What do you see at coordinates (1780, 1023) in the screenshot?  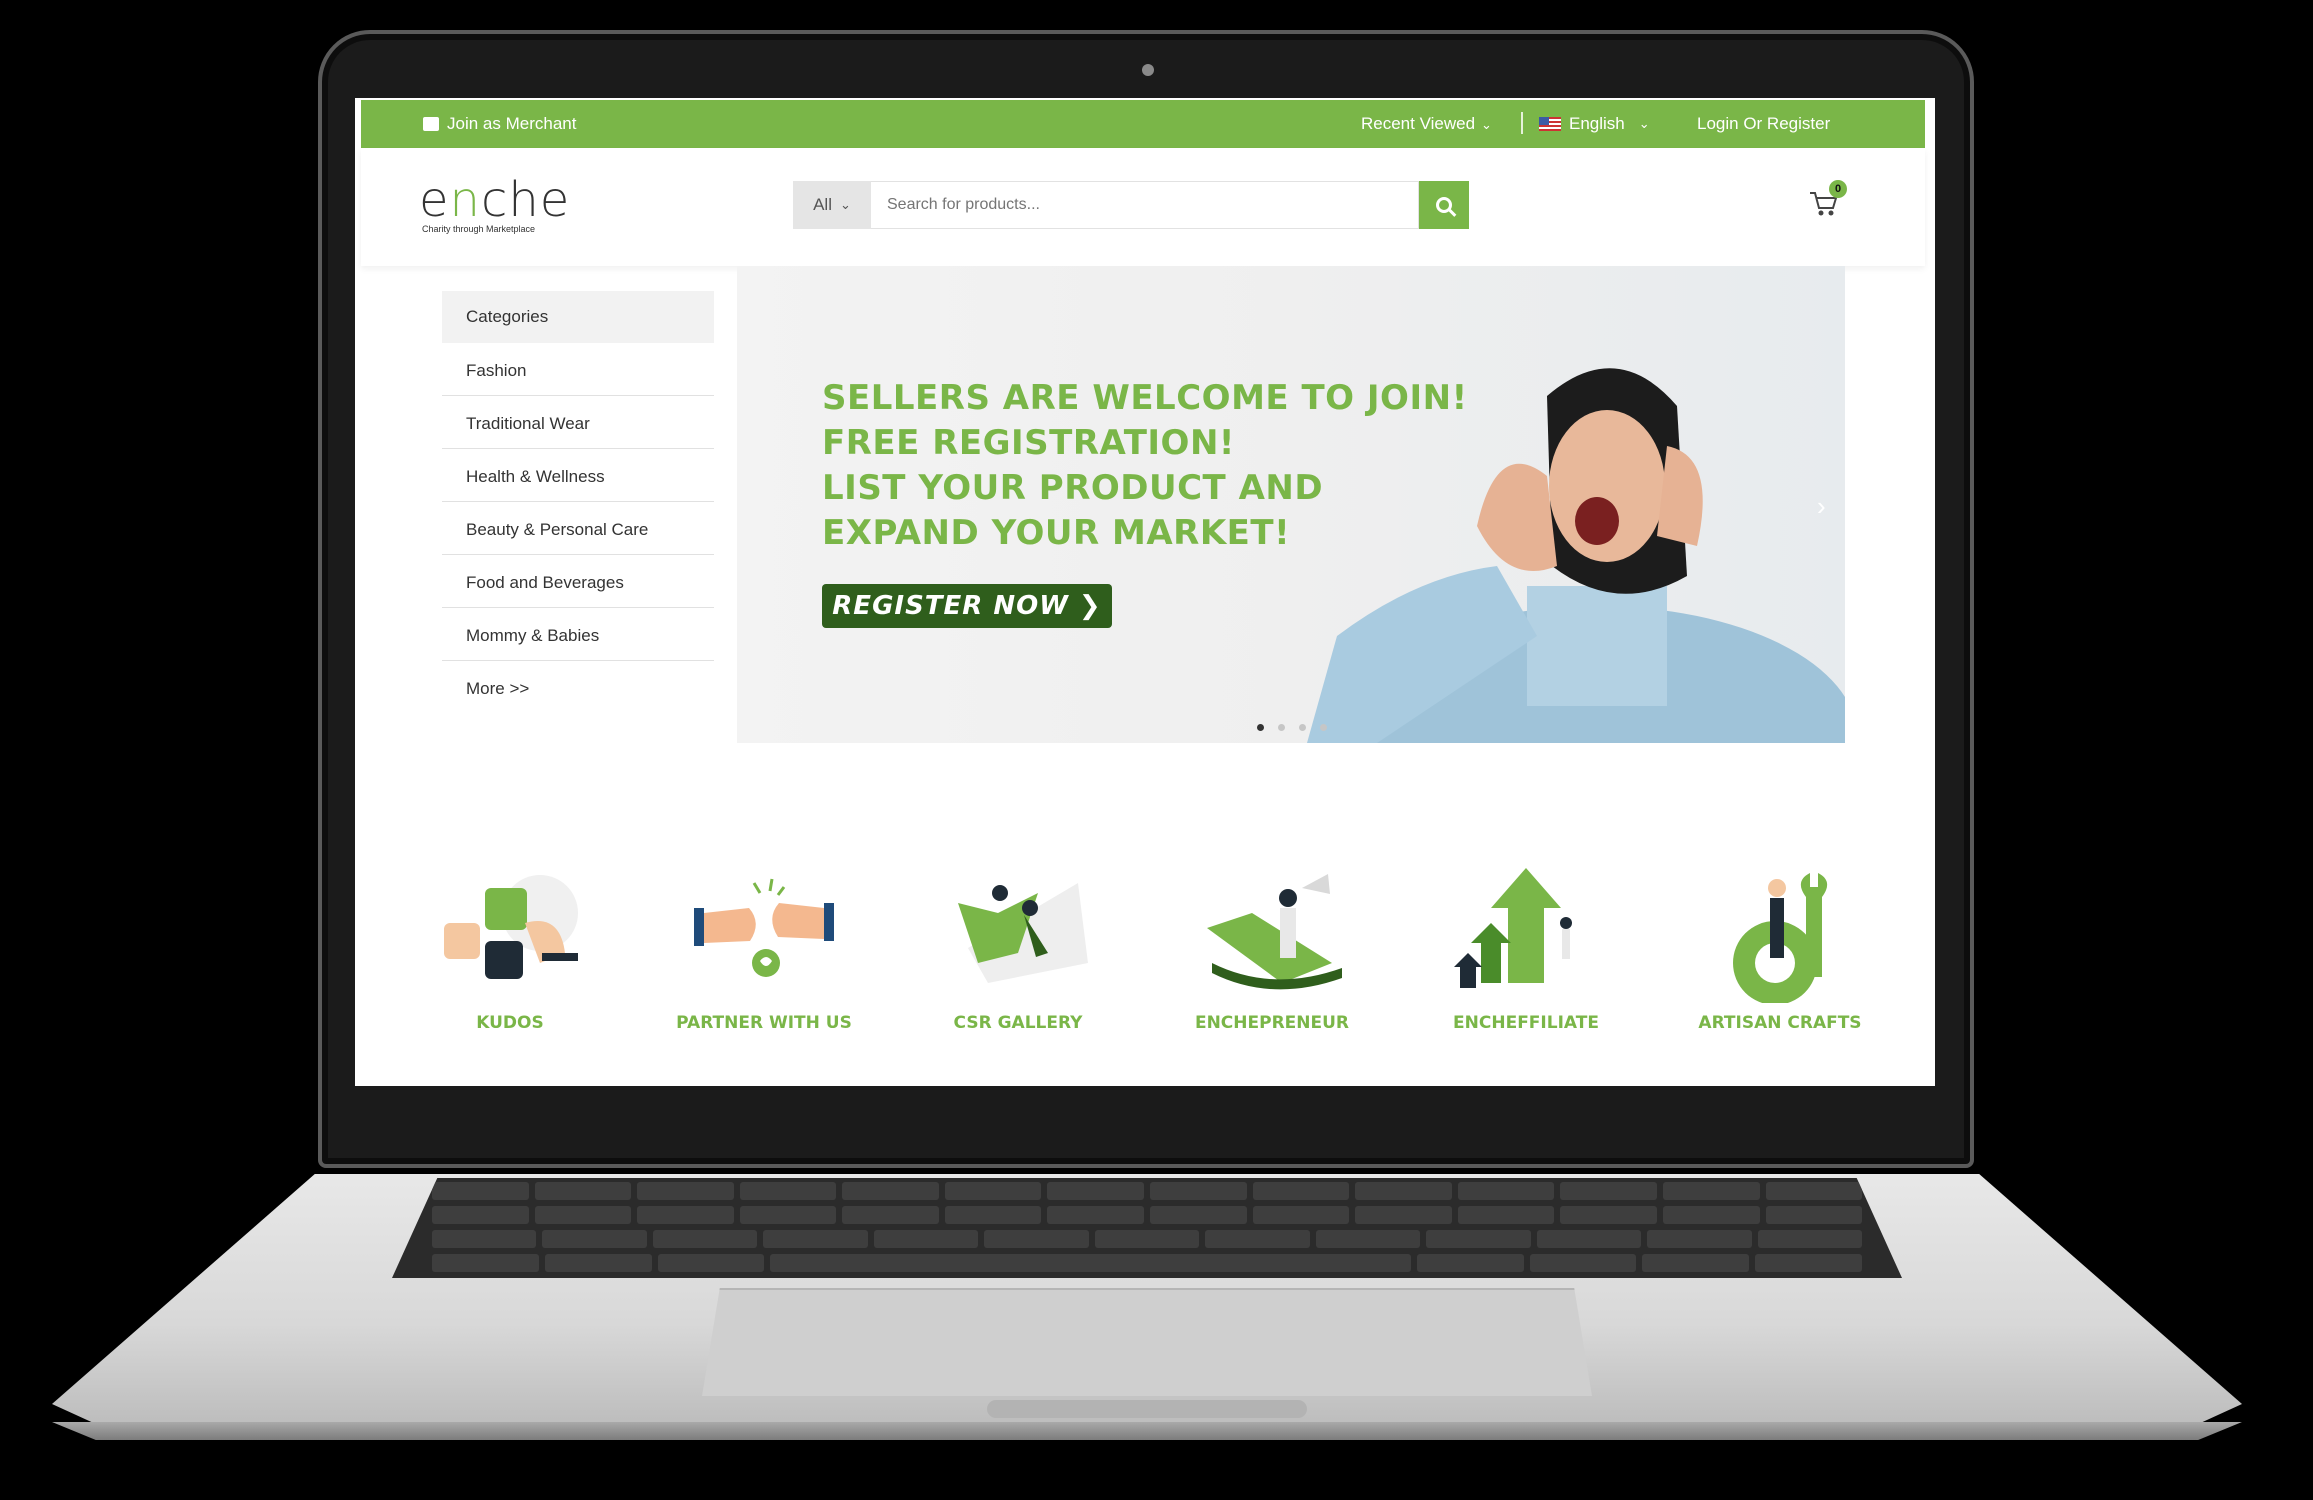 I see `feature-label: ARTISAN CRAFTS` at bounding box center [1780, 1023].